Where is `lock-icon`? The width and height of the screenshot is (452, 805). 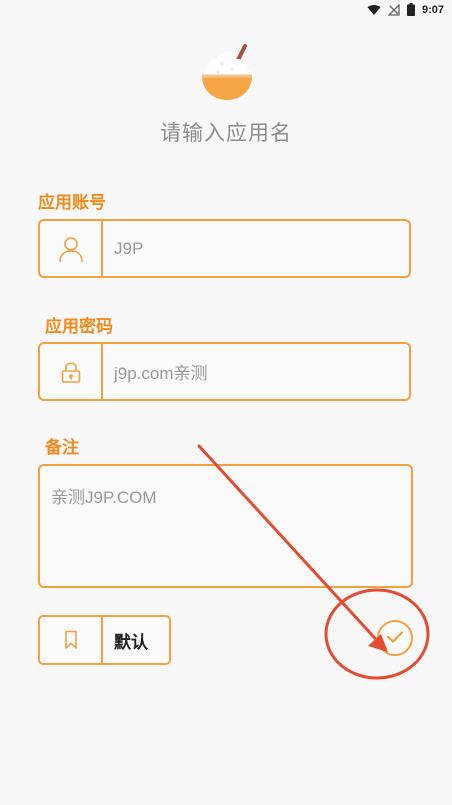
lock-icon is located at coordinates (71, 371).